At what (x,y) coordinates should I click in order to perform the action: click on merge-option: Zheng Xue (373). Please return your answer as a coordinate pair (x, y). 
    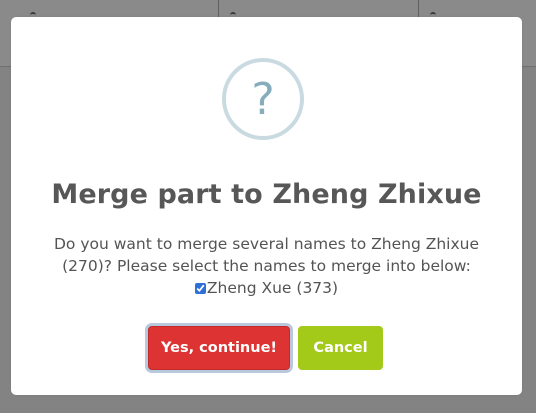
    Looking at the image, I should click on (266, 288).